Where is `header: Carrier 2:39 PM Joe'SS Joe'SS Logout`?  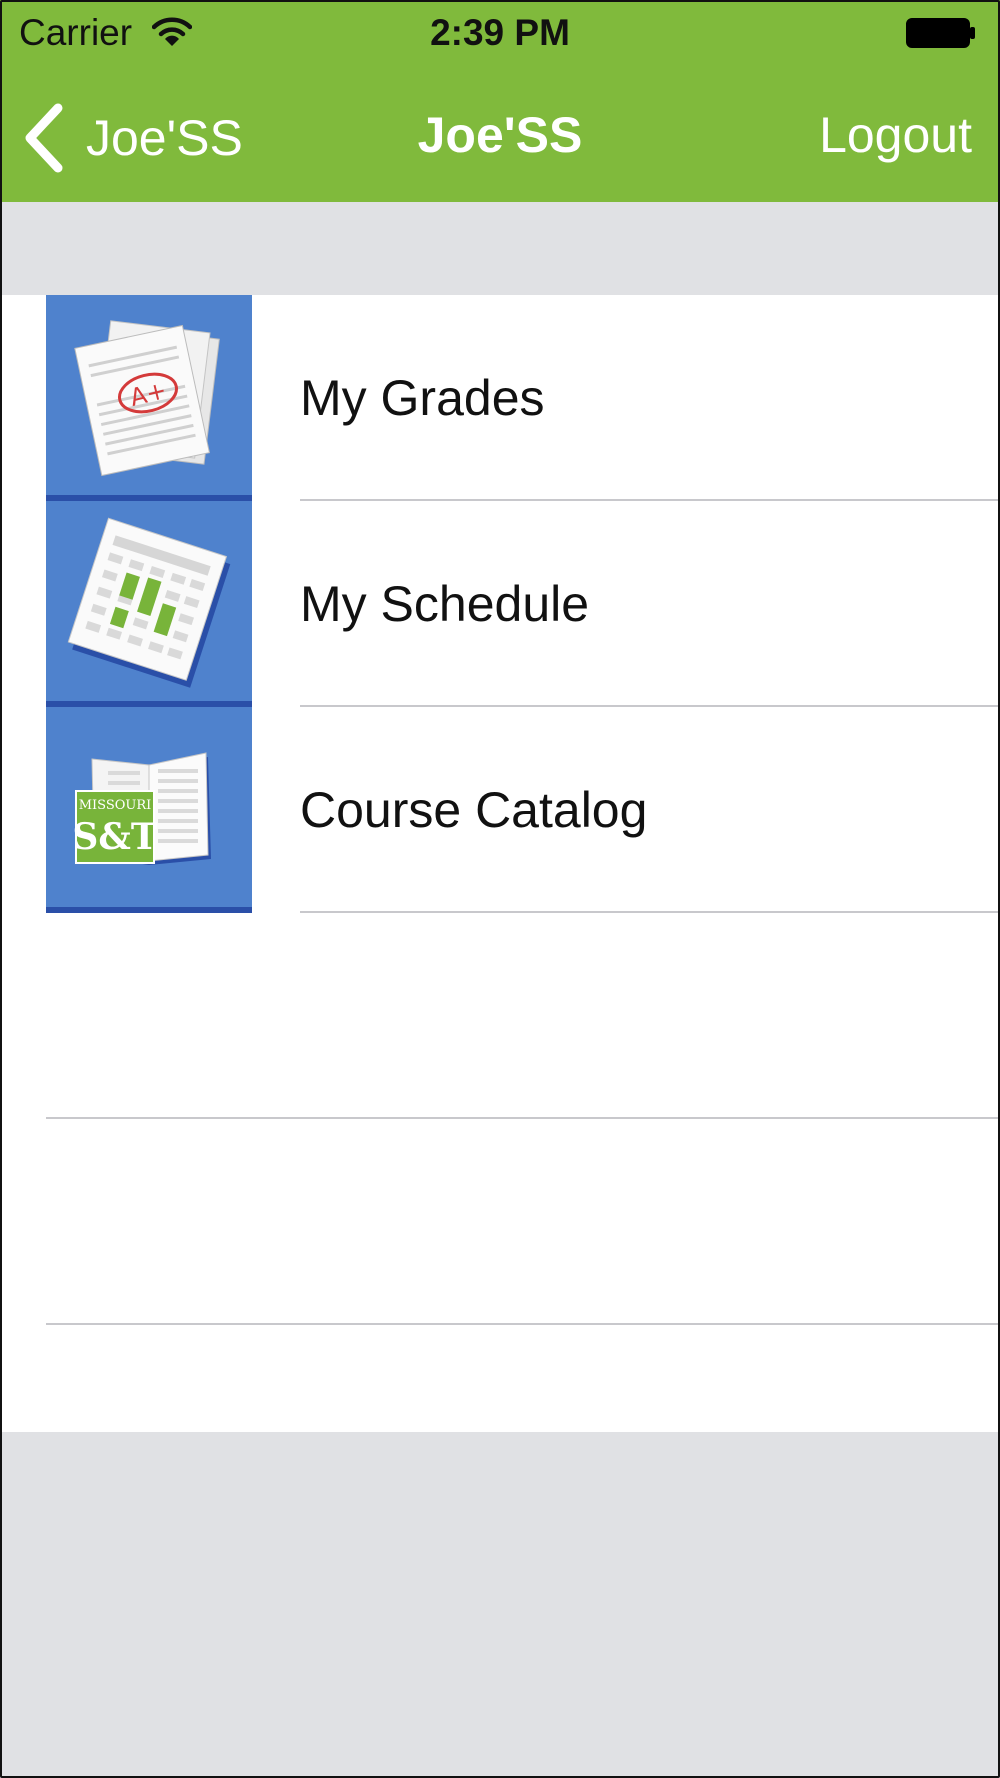 header: Carrier 2:39 PM Joe'SS Joe'SS Logout is located at coordinates (500, 101).